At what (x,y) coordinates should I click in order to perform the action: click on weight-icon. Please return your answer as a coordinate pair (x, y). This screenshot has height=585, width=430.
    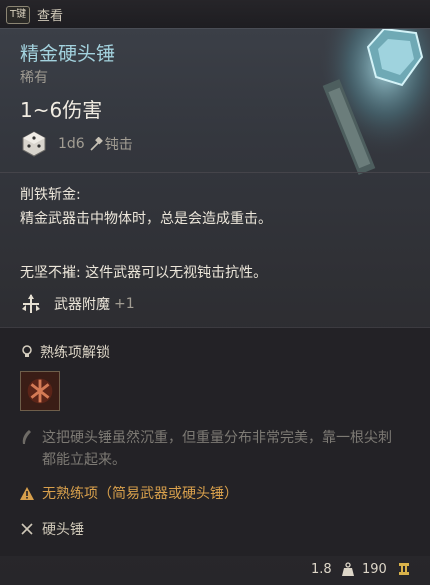
    Looking at the image, I should click on (348, 569).